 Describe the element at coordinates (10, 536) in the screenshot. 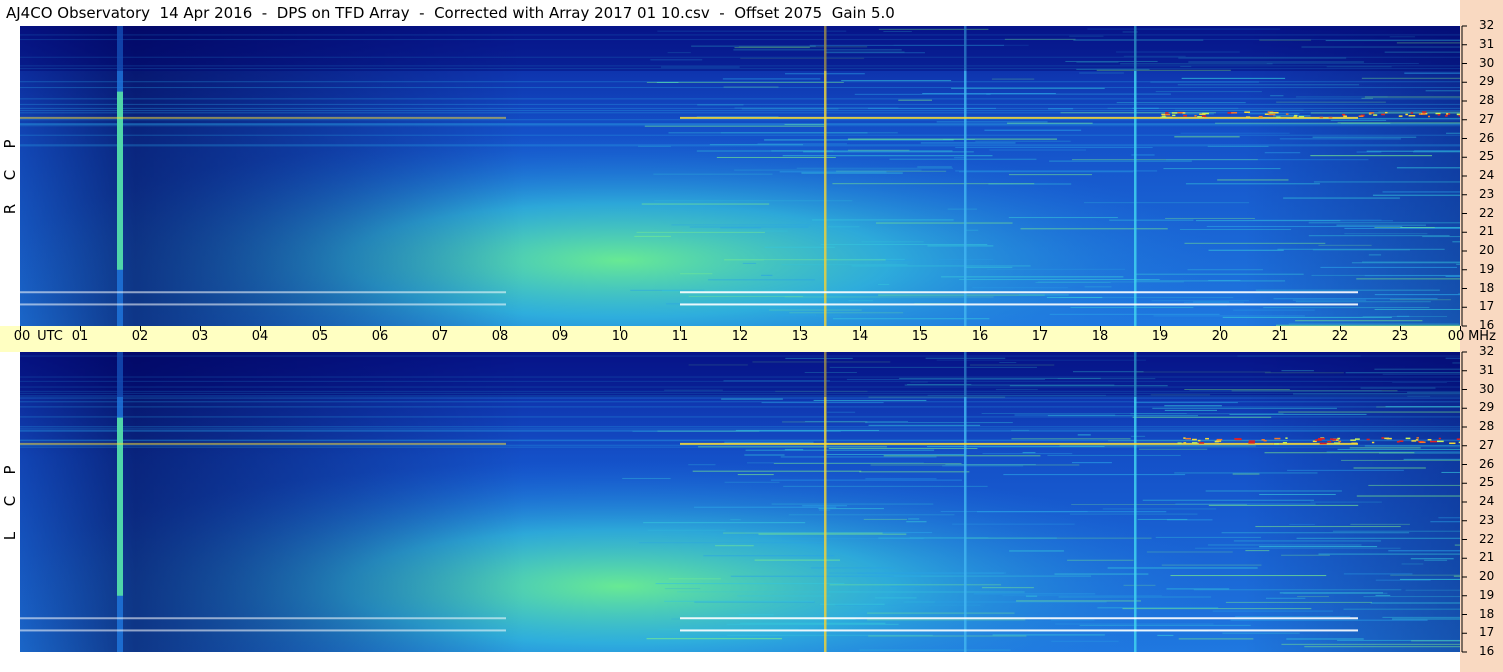

I see `lcp-letter-3: L` at that location.